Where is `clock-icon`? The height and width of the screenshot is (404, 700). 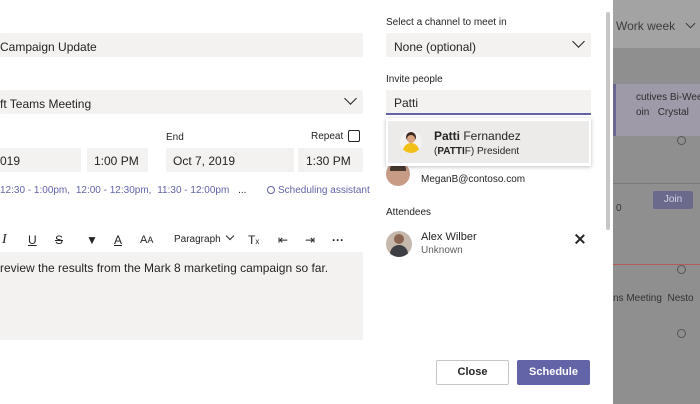
clock-icon is located at coordinates (271, 190).